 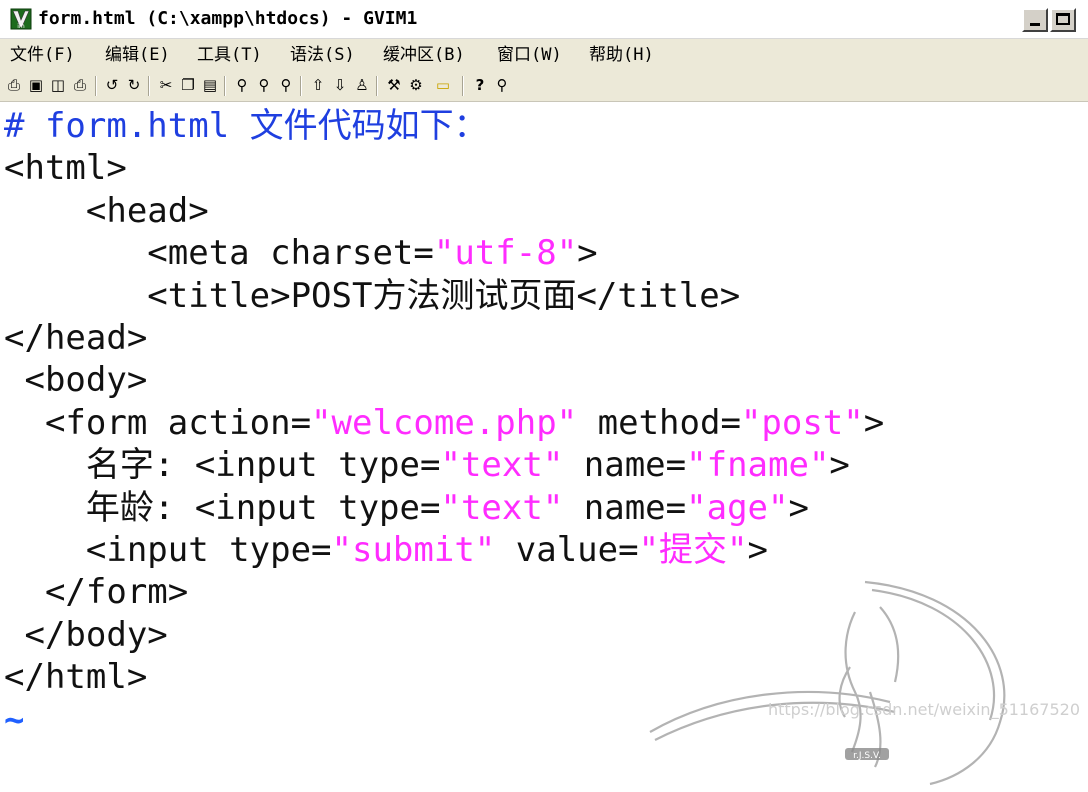 What do you see at coordinates (21, 19) in the screenshot?
I see `vim-logo-icon: im` at bounding box center [21, 19].